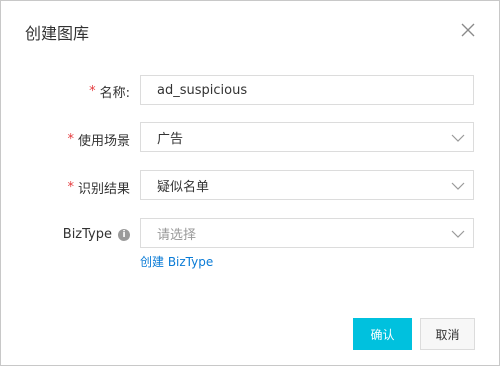 Image resolution: width=500 pixels, height=366 pixels. Describe the element at coordinates (307, 233) in the screenshot. I see `biztype-select: 请选择` at that location.